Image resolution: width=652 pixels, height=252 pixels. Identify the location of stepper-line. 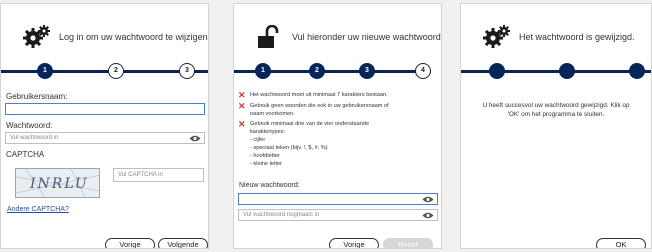
(104, 71).